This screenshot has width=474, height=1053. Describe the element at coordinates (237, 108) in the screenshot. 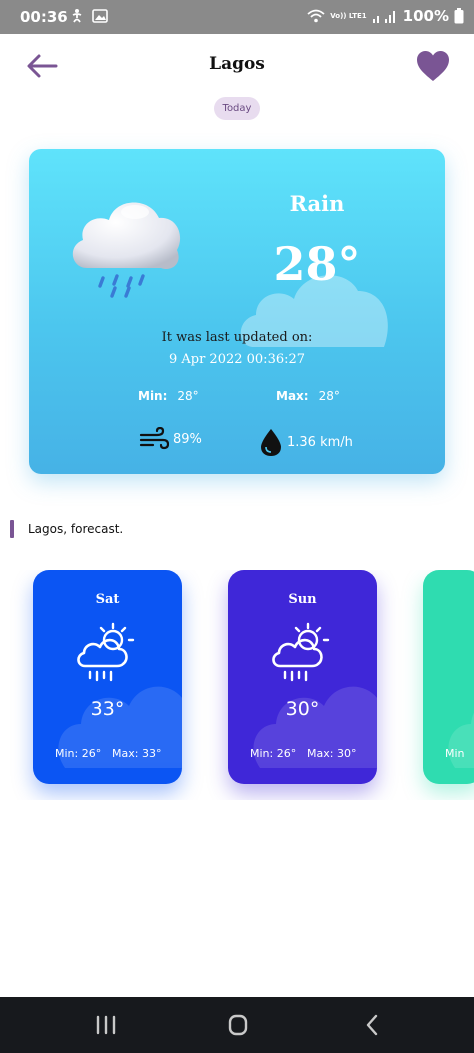

I see `today-chip: Today` at that location.